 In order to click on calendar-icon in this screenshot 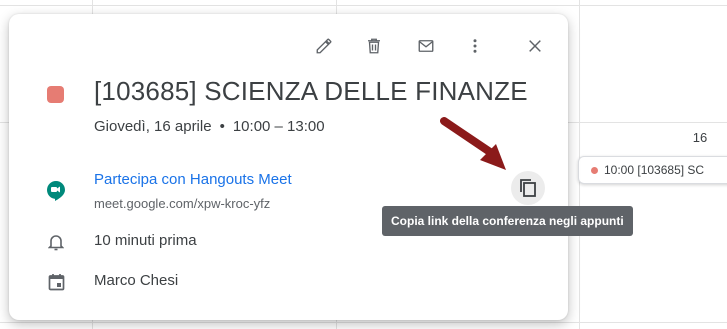, I will do `click(56, 282)`.